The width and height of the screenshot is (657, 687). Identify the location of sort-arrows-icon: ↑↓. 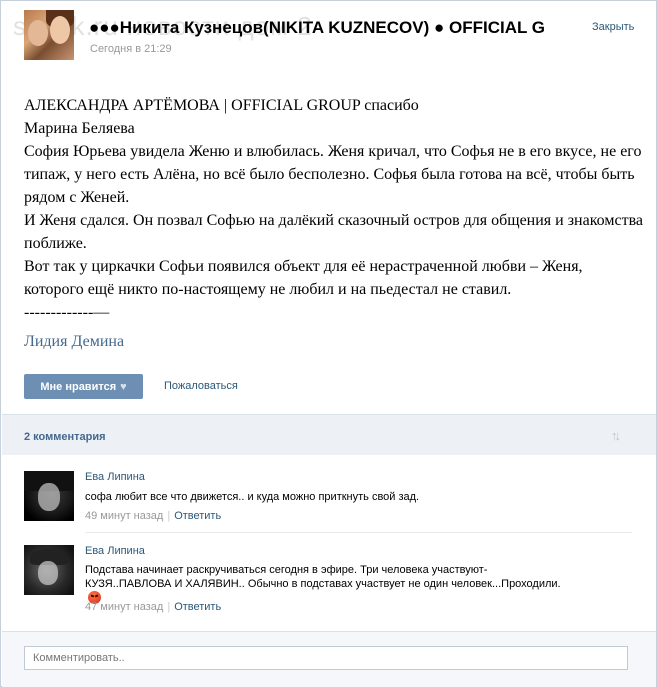
(616, 435).